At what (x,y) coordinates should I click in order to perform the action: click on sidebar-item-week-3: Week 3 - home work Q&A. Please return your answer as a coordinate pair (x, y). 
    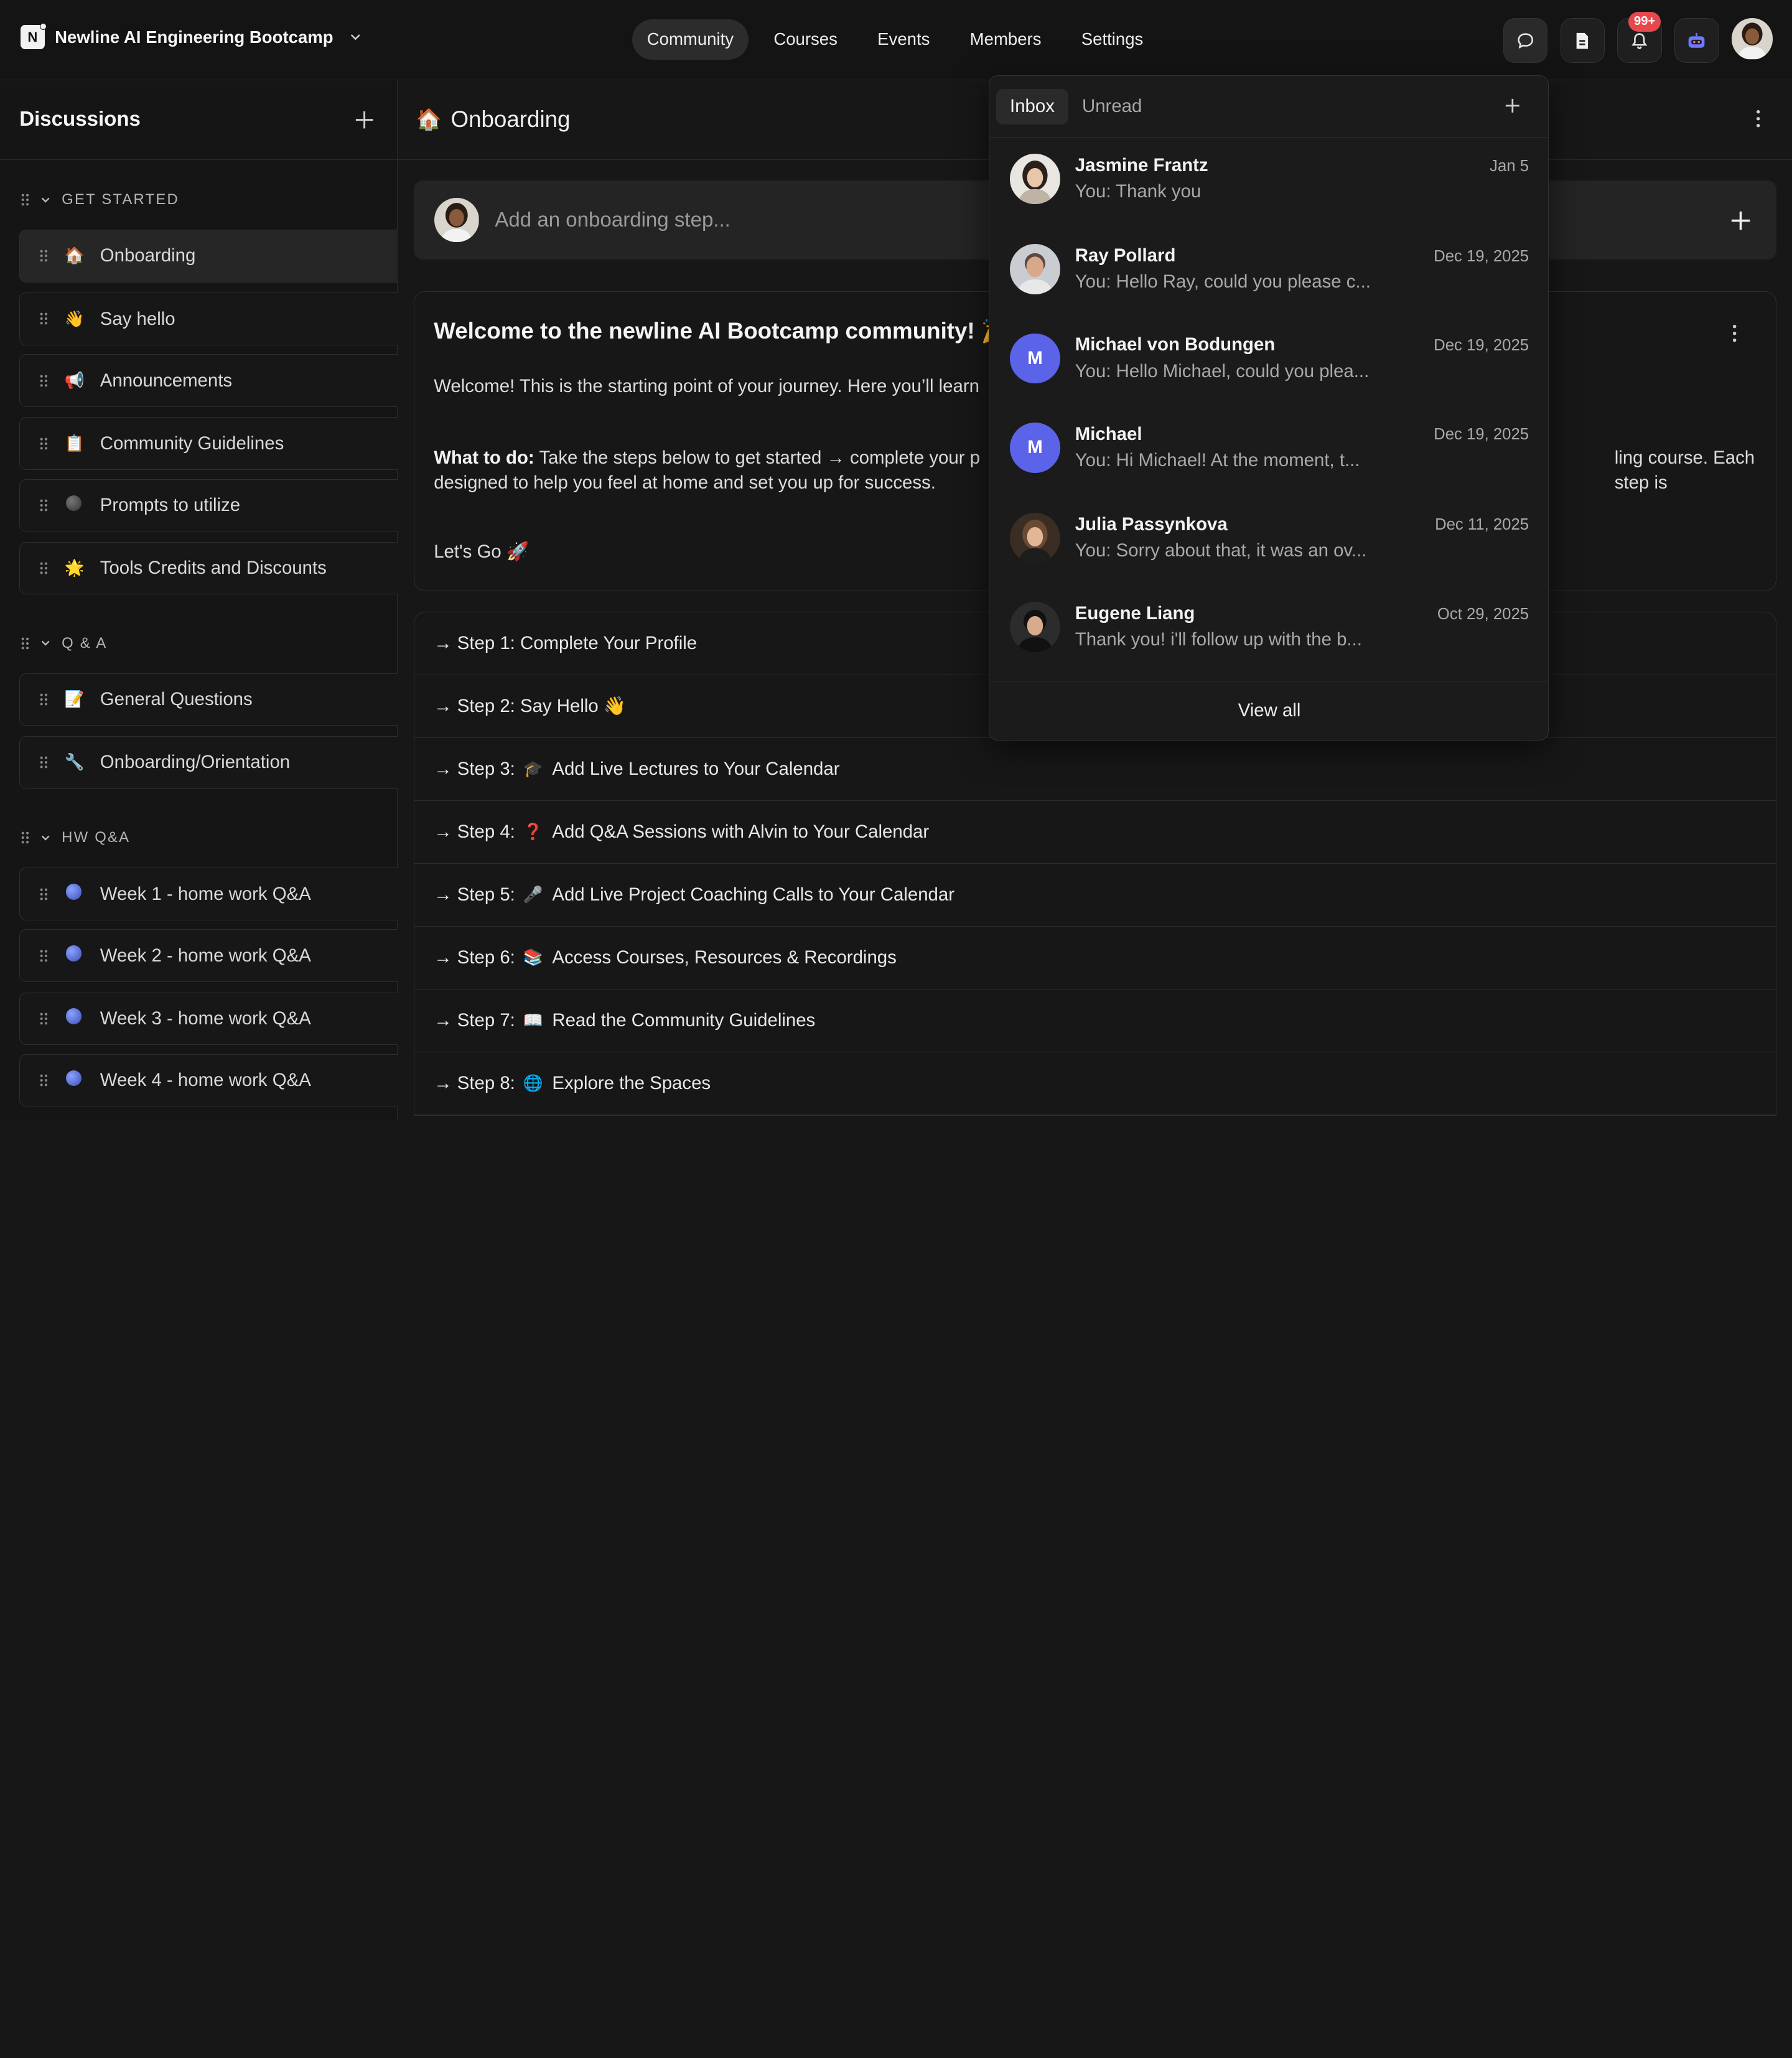
    Looking at the image, I should click on (213, 1019).